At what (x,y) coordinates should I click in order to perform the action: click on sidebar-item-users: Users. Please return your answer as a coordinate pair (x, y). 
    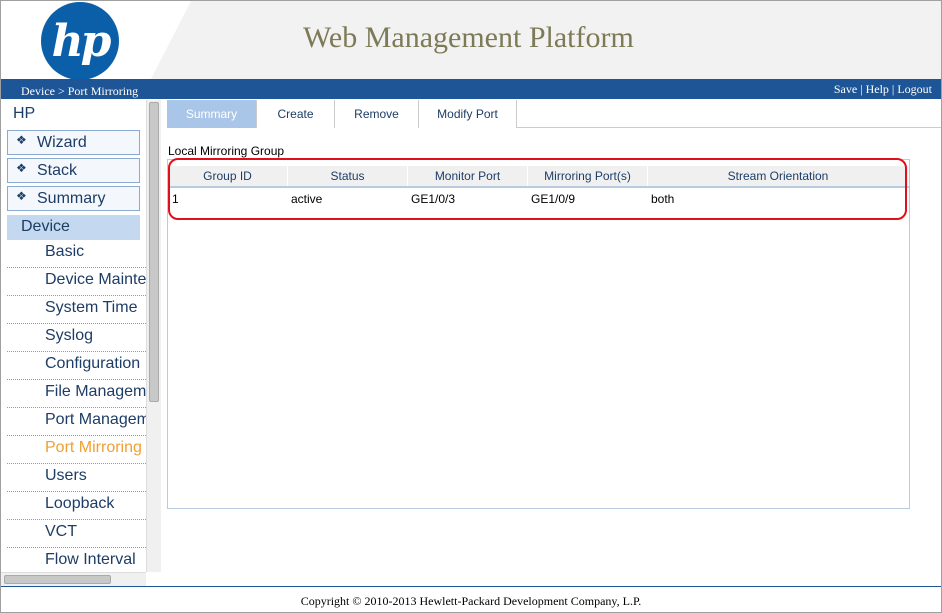
    Looking at the image, I should click on (76, 478).